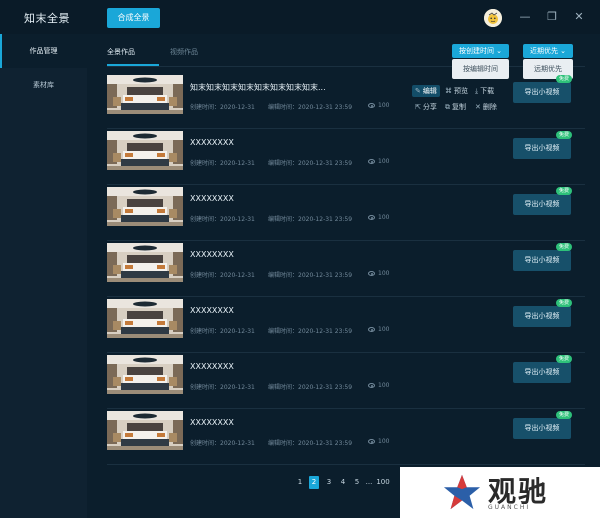  I want to click on row-divider, so click(346, 464).